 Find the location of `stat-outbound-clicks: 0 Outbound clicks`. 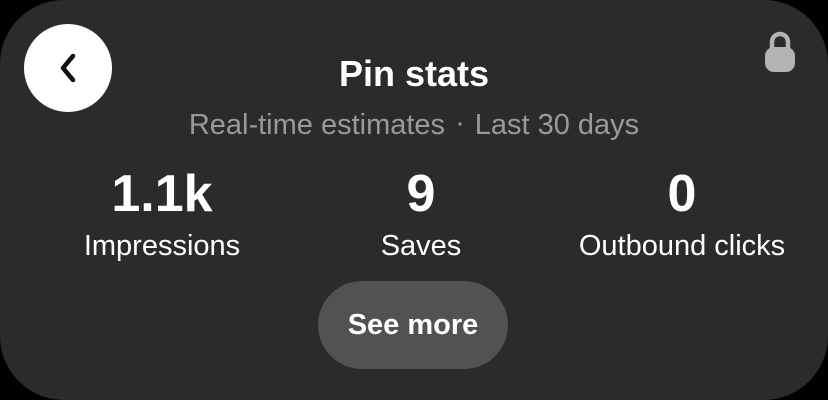

stat-outbound-clicks: 0 Outbound clicks is located at coordinates (682, 214).